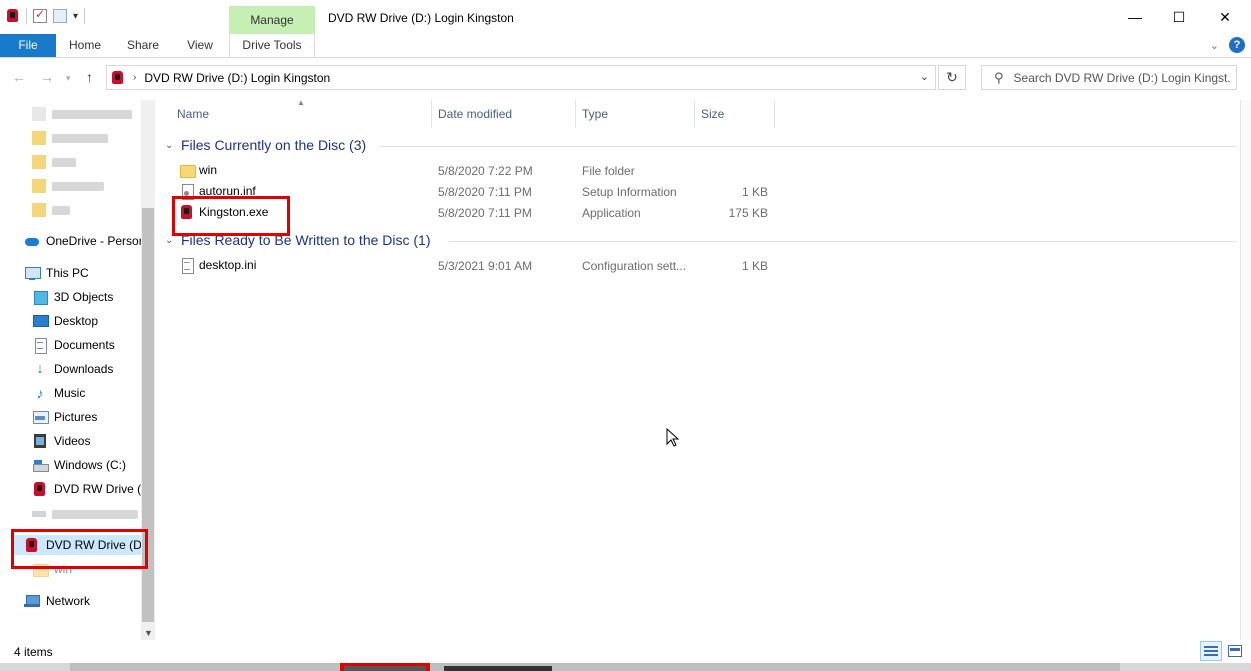 The height and width of the screenshot is (671, 1251). I want to click on sidebar-item-label: Downloads, so click(84, 369).